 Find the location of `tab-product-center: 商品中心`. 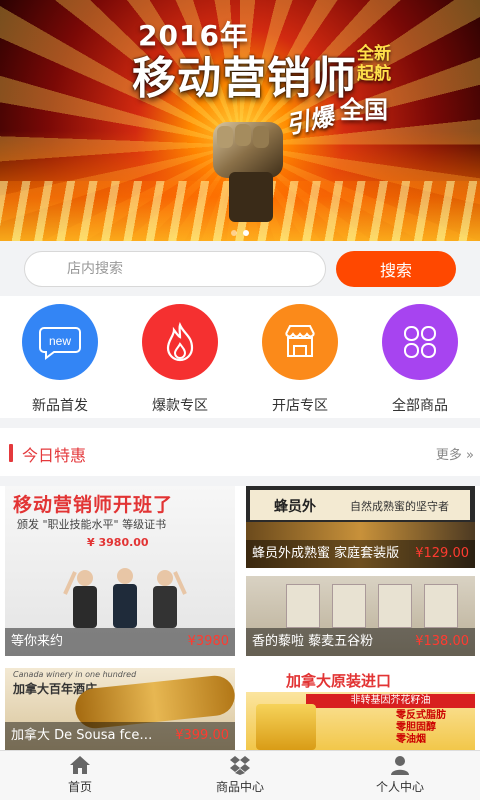

tab-product-center: 商品中心 is located at coordinates (240, 775).